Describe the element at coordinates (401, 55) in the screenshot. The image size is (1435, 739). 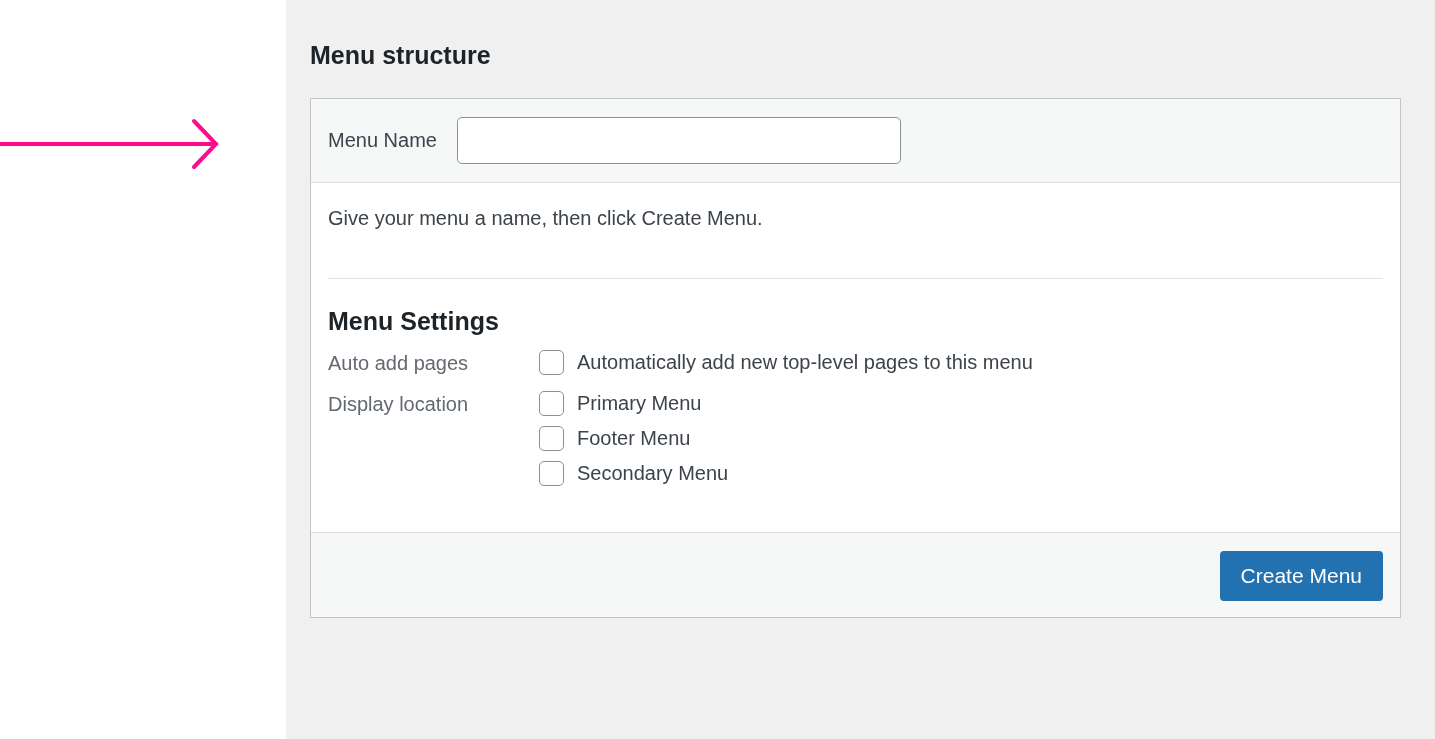
I see `section-heading: Menu structure` at that location.